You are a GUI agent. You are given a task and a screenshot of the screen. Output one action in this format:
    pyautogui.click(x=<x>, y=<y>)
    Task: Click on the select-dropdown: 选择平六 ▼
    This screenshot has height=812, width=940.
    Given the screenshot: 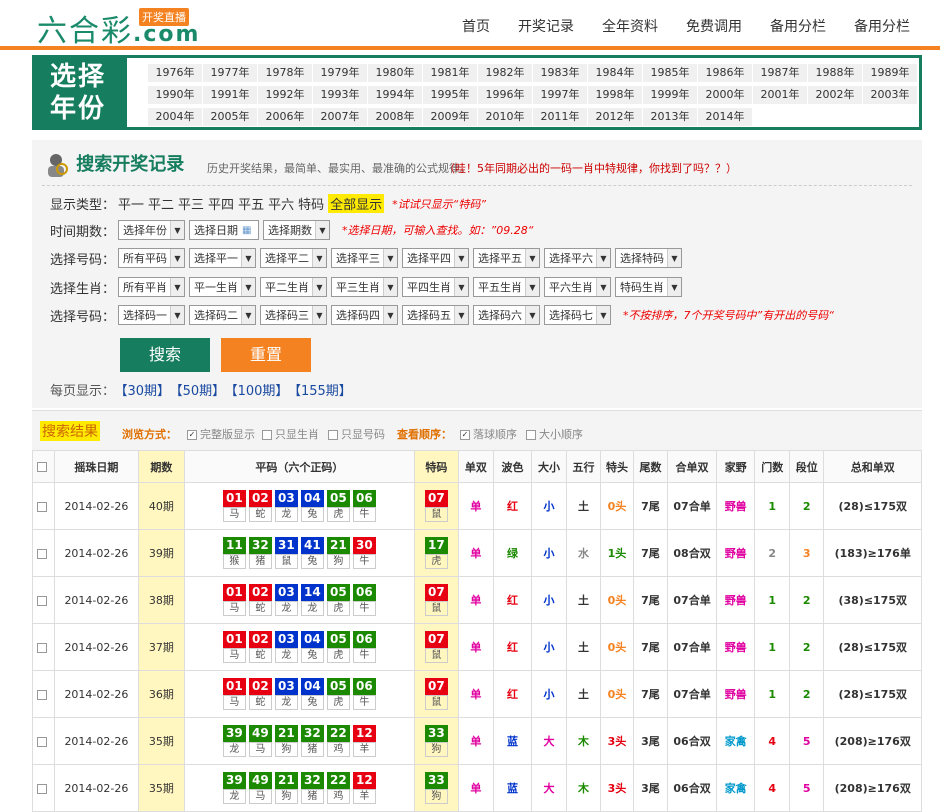 What is the action you would take?
    pyautogui.click(x=577, y=258)
    